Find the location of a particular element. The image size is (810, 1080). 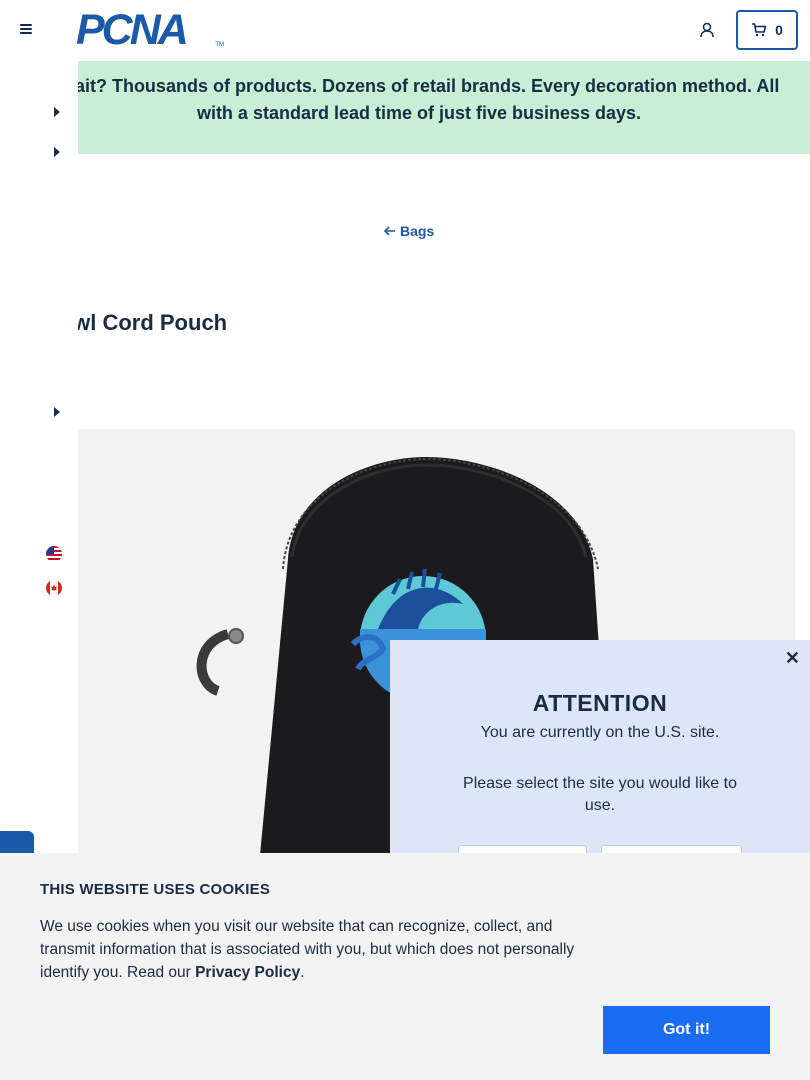

menu-icon is located at coordinates (28, 30).